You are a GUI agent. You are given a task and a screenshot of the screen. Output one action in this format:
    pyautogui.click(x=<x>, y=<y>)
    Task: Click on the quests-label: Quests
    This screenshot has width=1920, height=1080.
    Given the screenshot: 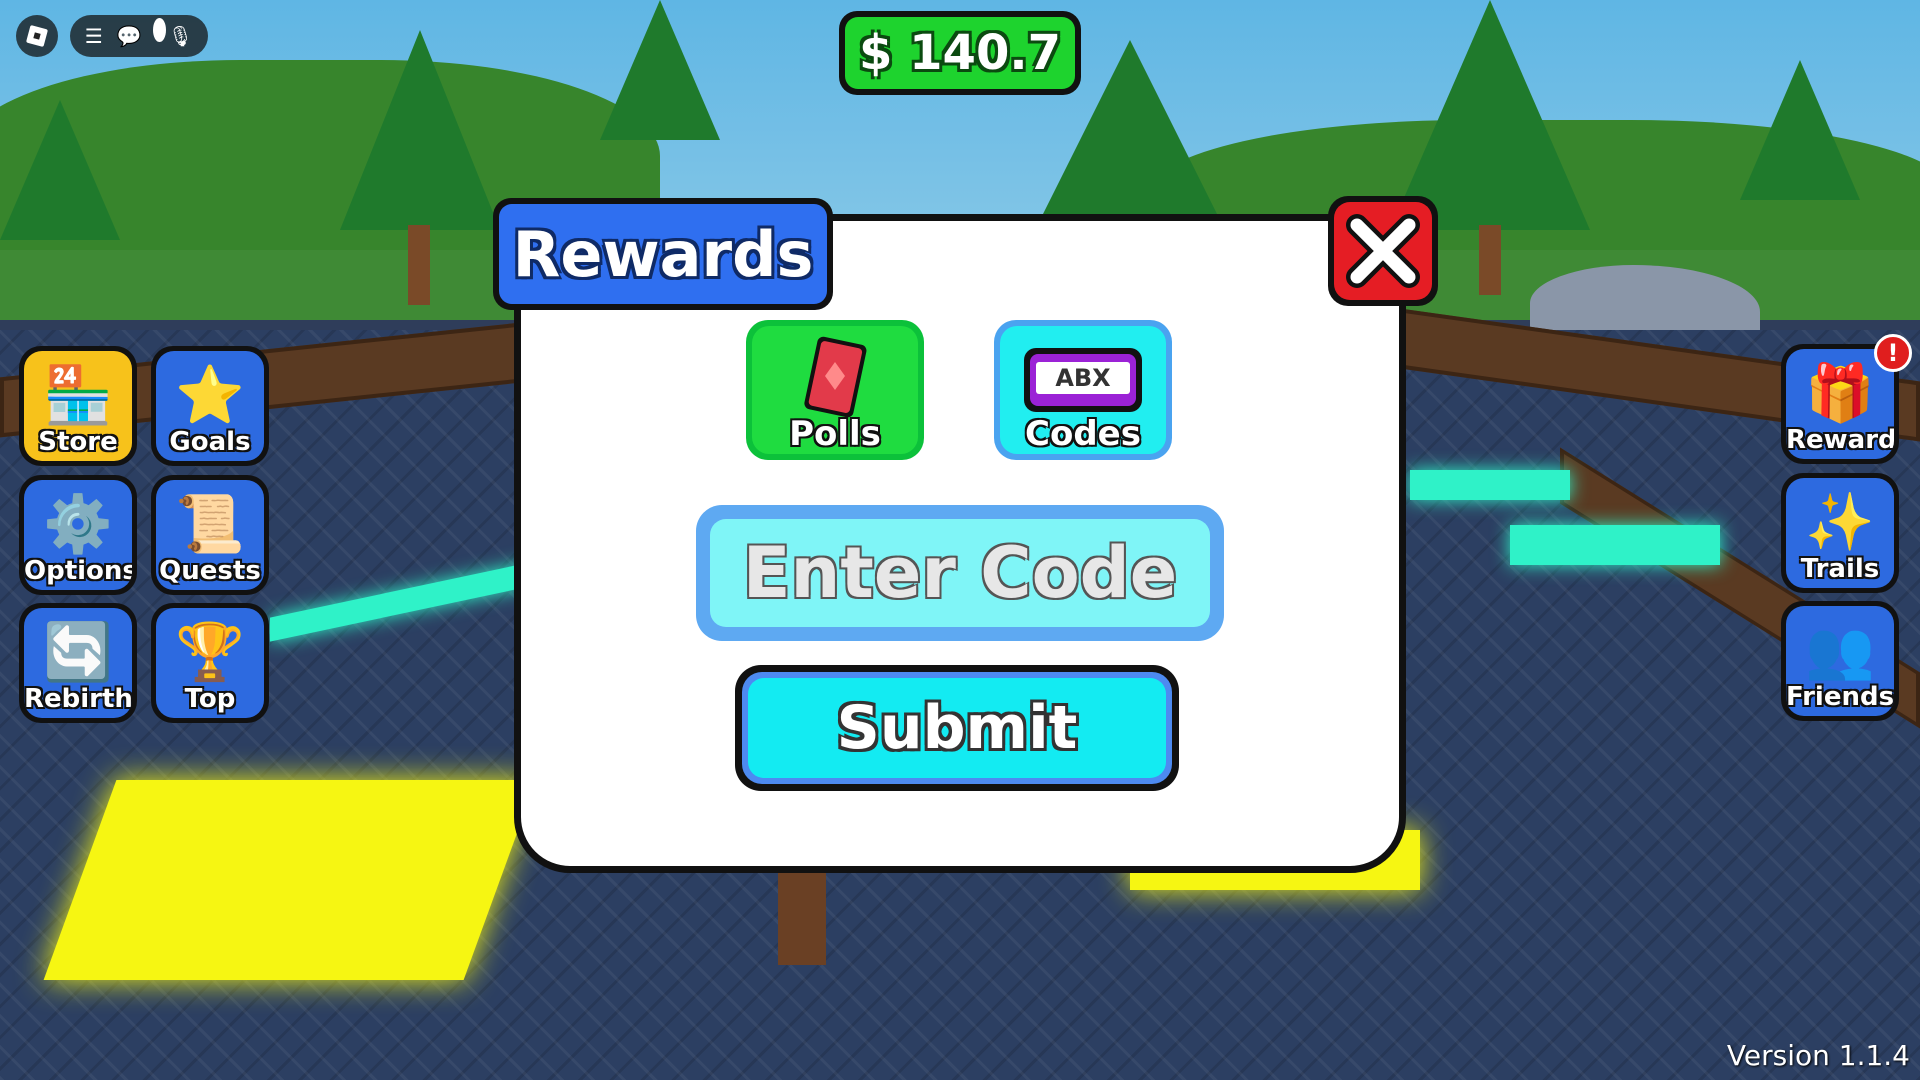 What is the action you would take?
    pyautogui.click(x=210, y=571)
    